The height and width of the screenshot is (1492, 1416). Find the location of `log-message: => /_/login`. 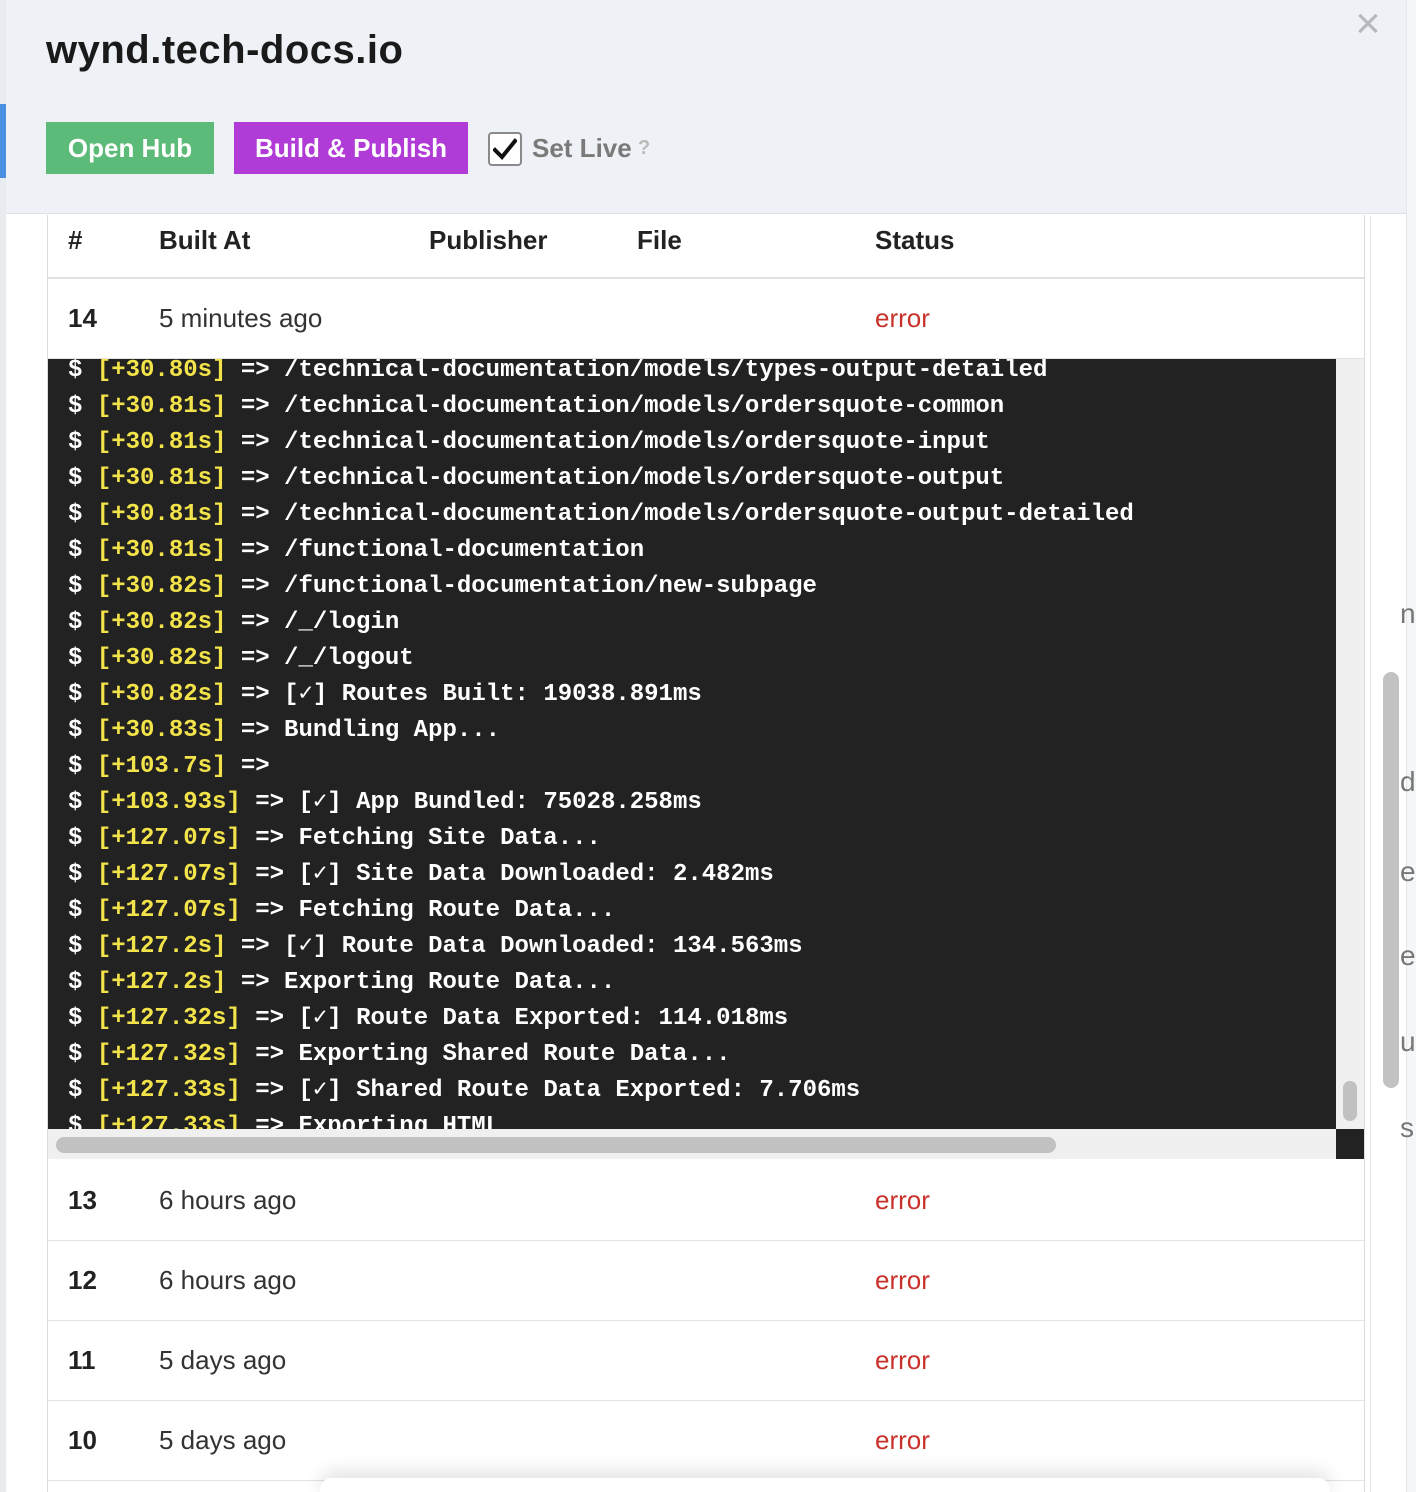

log-message: => /_/login is located at coordinates (313, 622).